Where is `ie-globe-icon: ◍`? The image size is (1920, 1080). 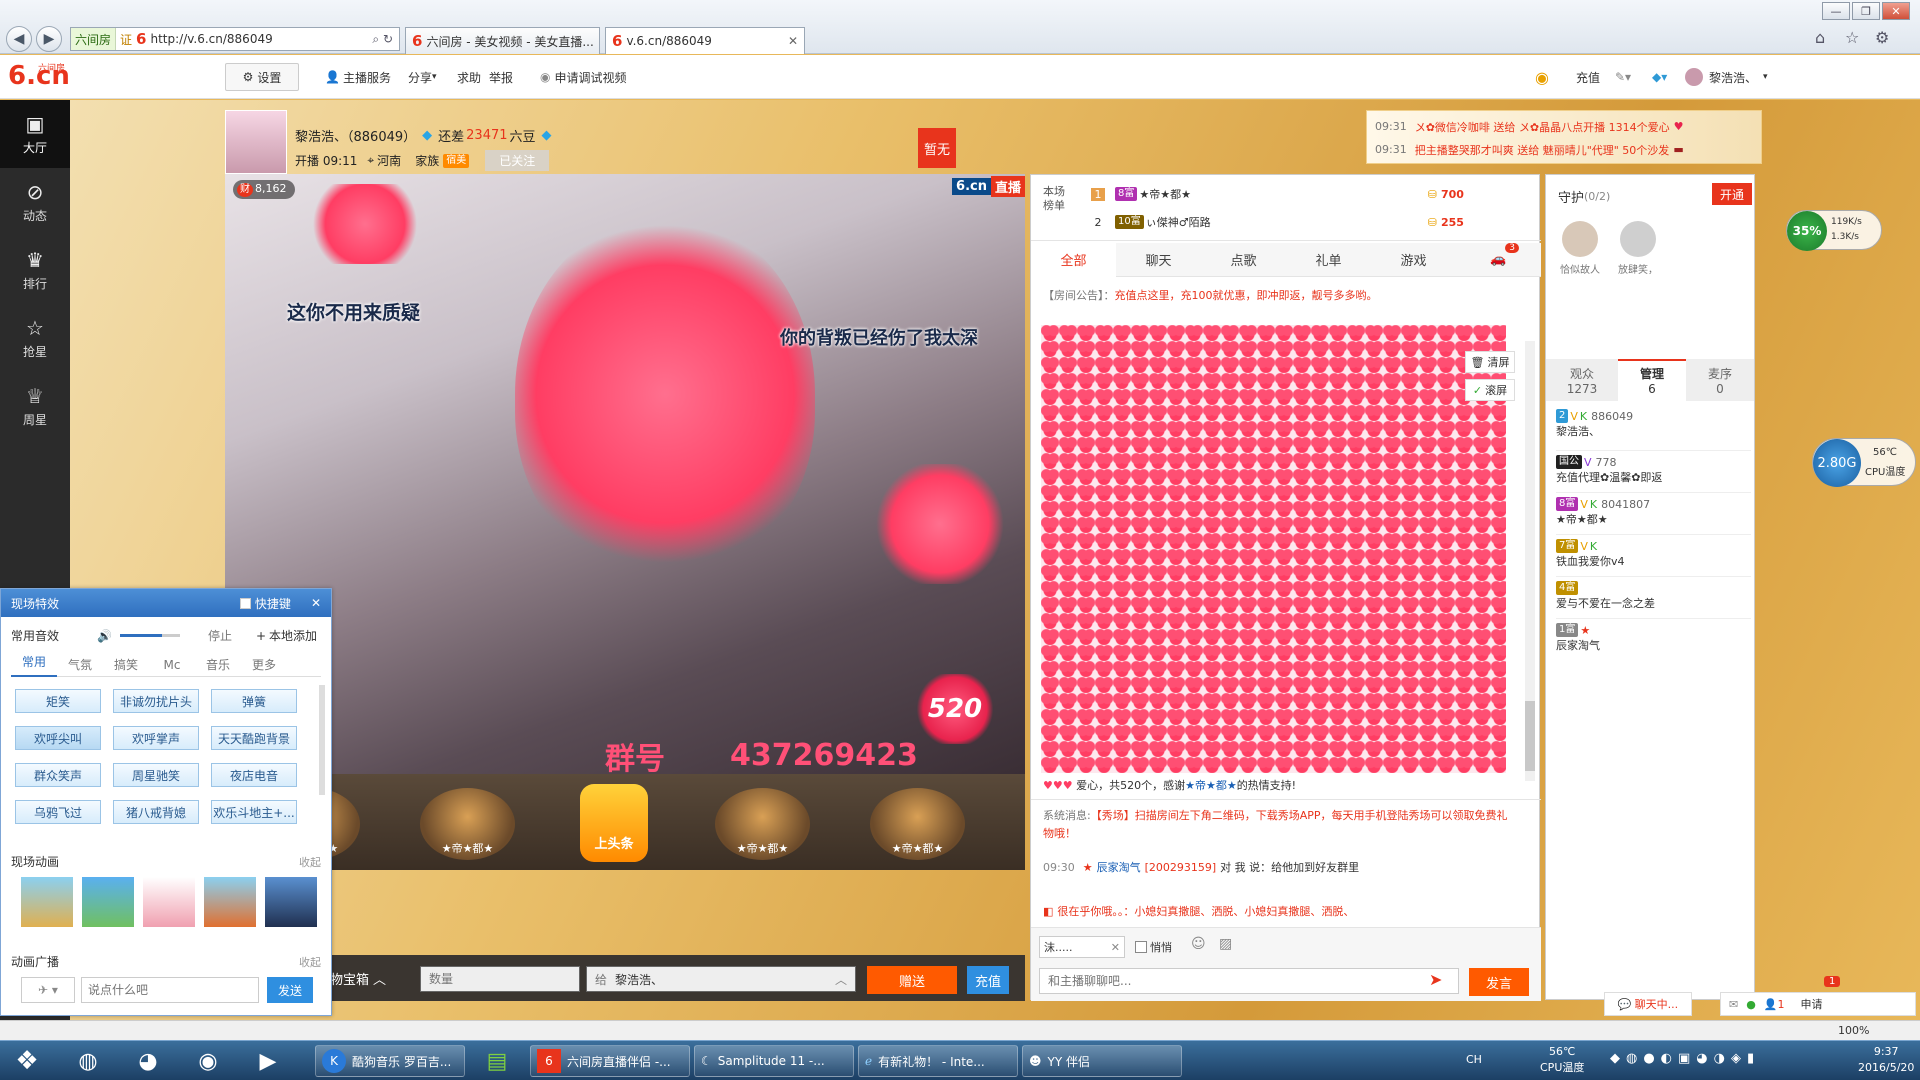 ie-globe-icon: ◍ is located at coordinates (88, 1061).